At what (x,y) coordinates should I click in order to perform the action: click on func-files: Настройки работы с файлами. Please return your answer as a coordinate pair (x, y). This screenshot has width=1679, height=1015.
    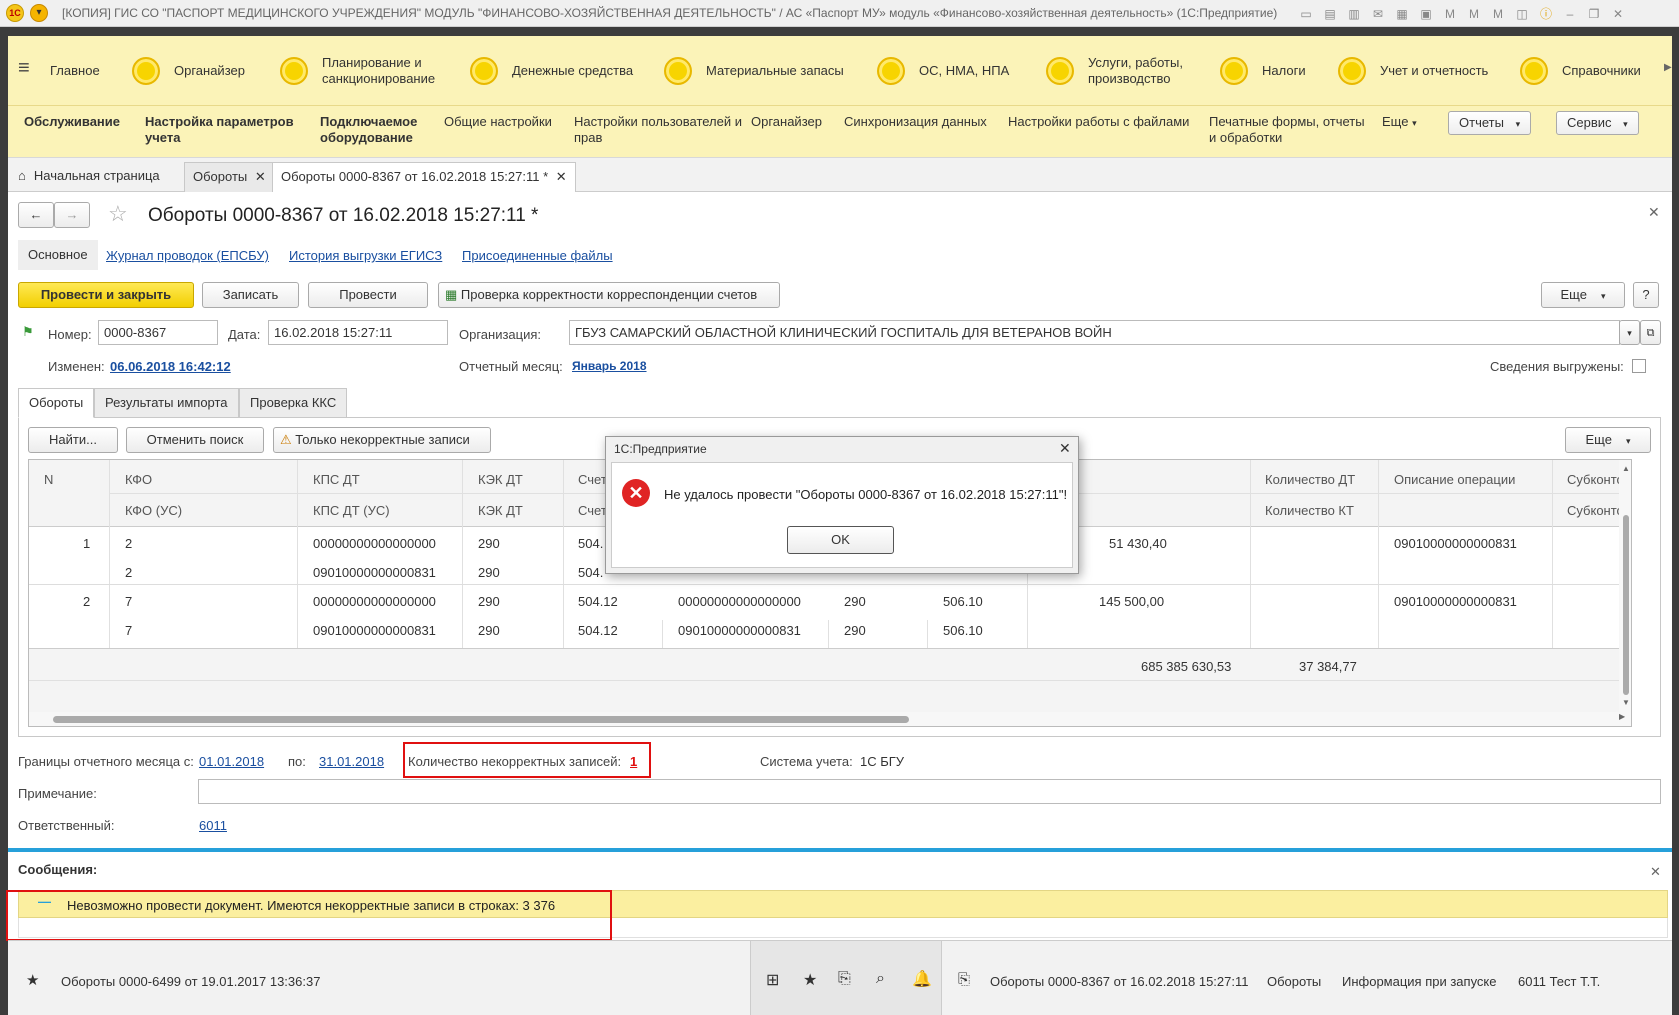
    Looking at the image, I should click on (1098, 122).